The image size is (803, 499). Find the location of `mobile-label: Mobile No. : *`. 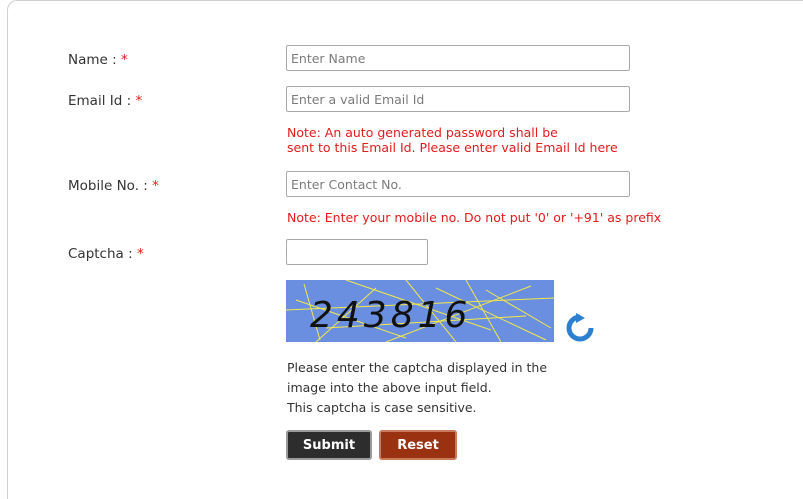

mobile-label: Mobile No. : * is located at coordinates (113, 186).